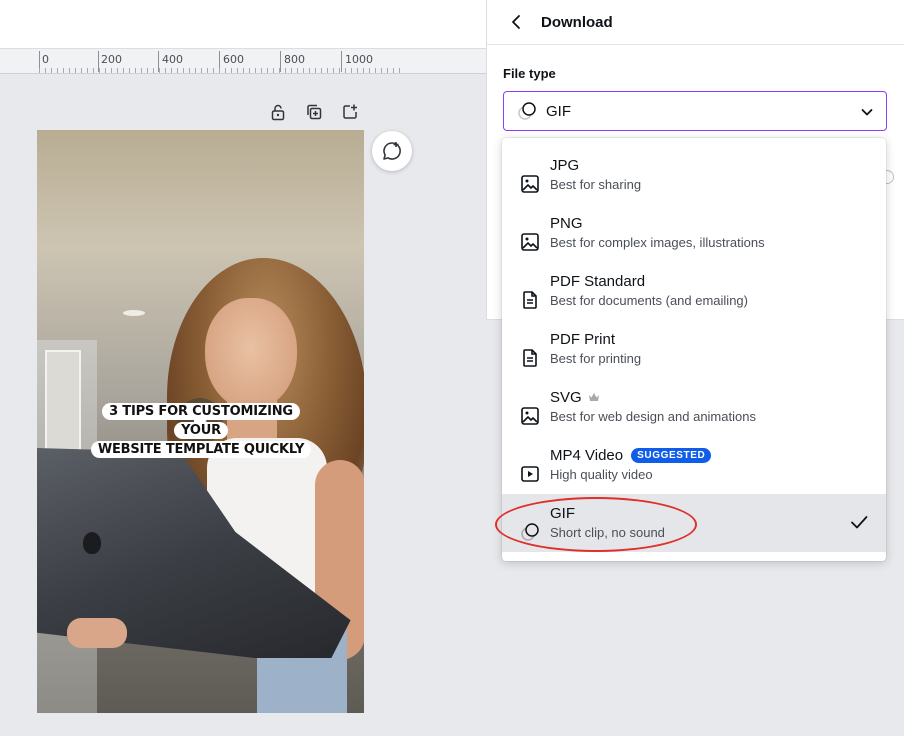  Describe the element at coordinates (359, 59) in the screenshot. I see `ruler-label: 1000` at that location.